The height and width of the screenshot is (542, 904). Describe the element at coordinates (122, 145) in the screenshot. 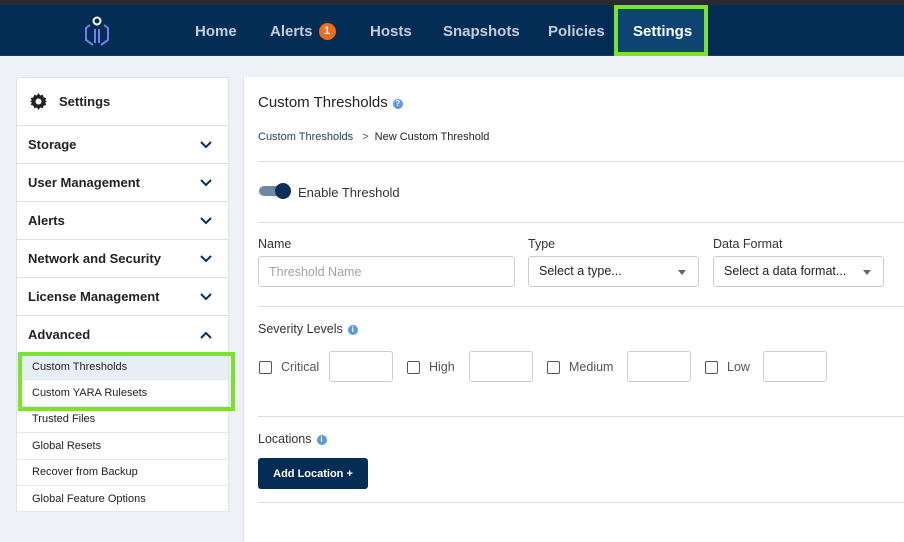

I see `sidebar-section: Storage` at that location.